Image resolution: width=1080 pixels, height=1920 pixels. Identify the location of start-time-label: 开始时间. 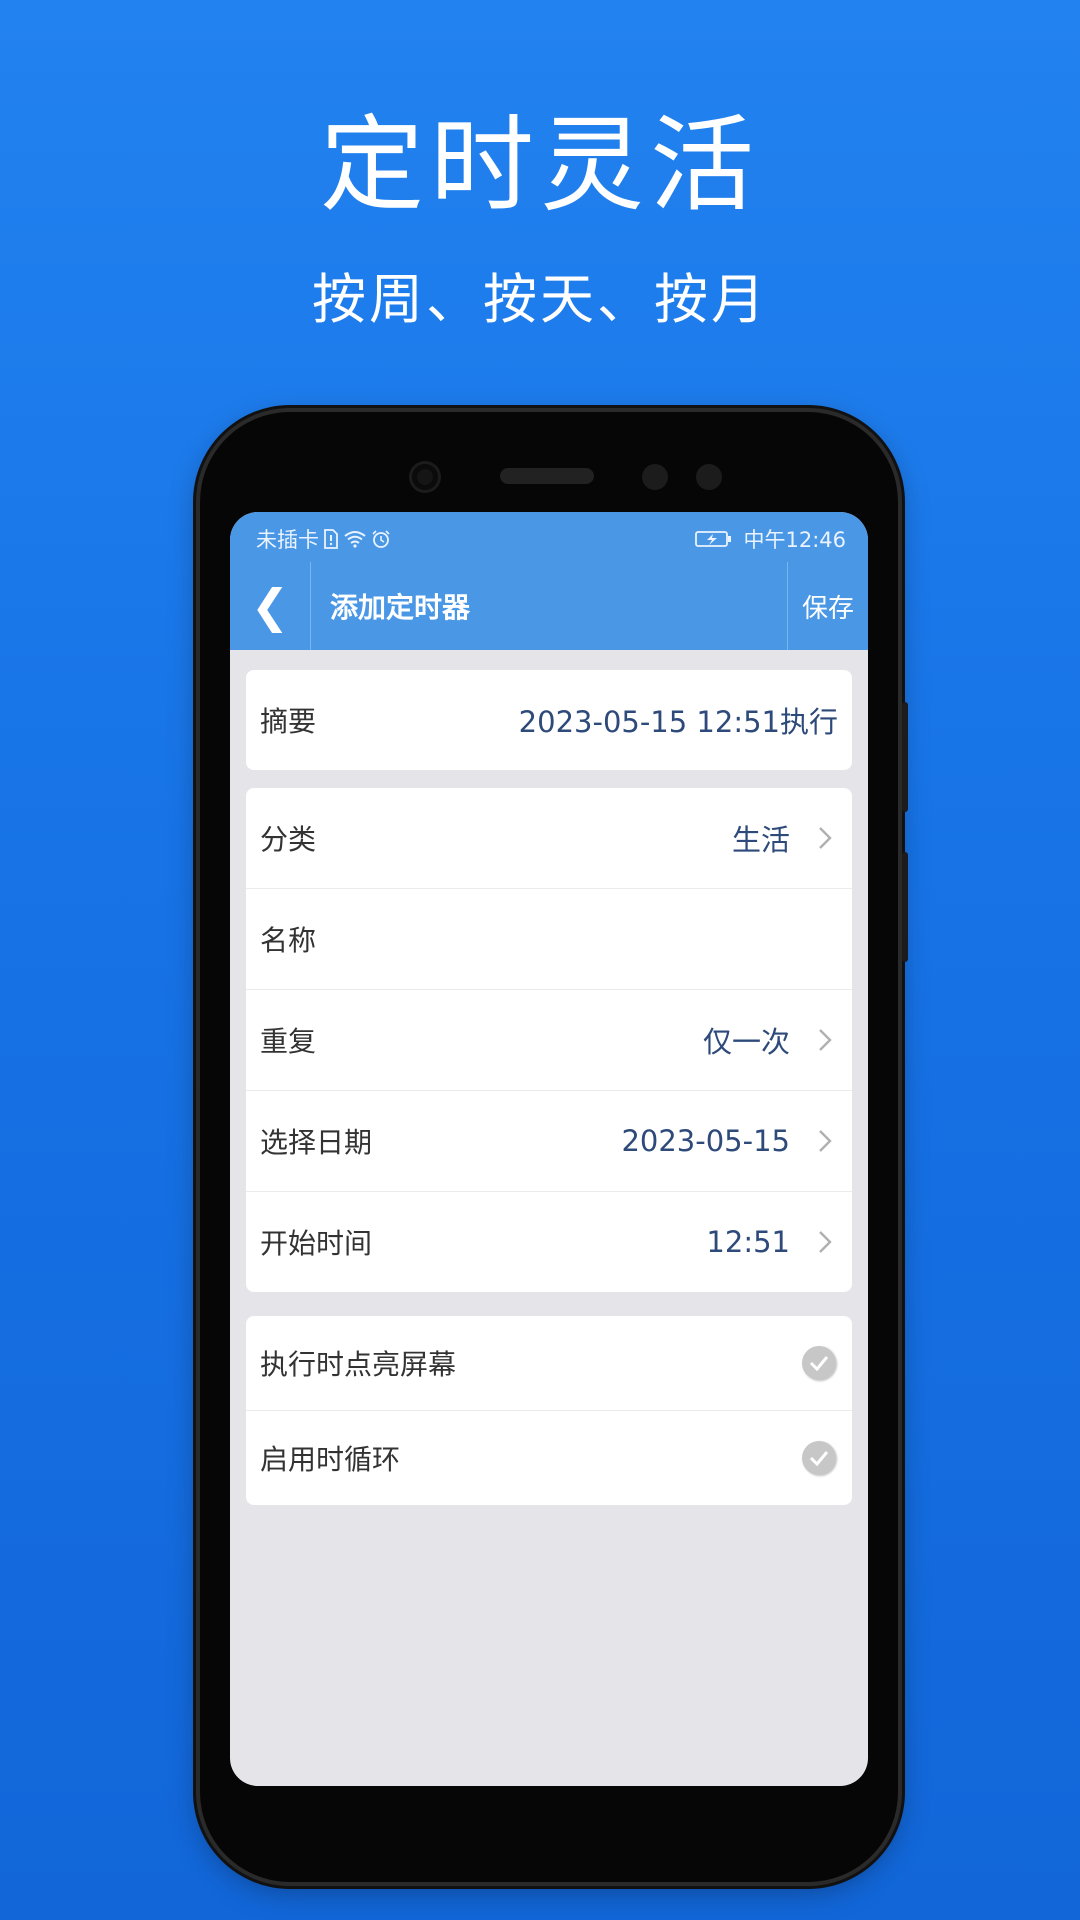
(316, 1243).